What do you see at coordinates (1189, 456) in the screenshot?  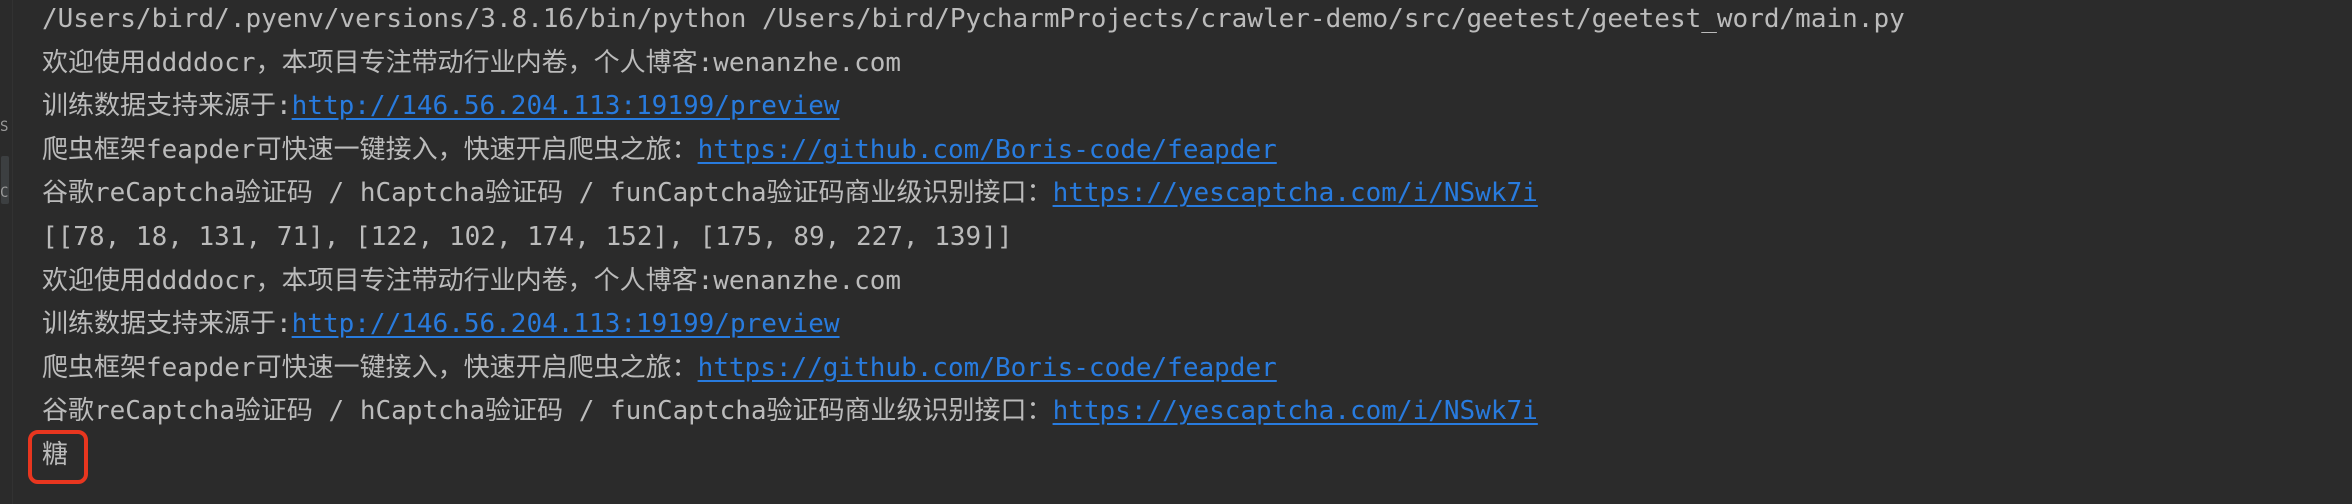 I see `result-line: 糖` at bounding box center [1189, 456].